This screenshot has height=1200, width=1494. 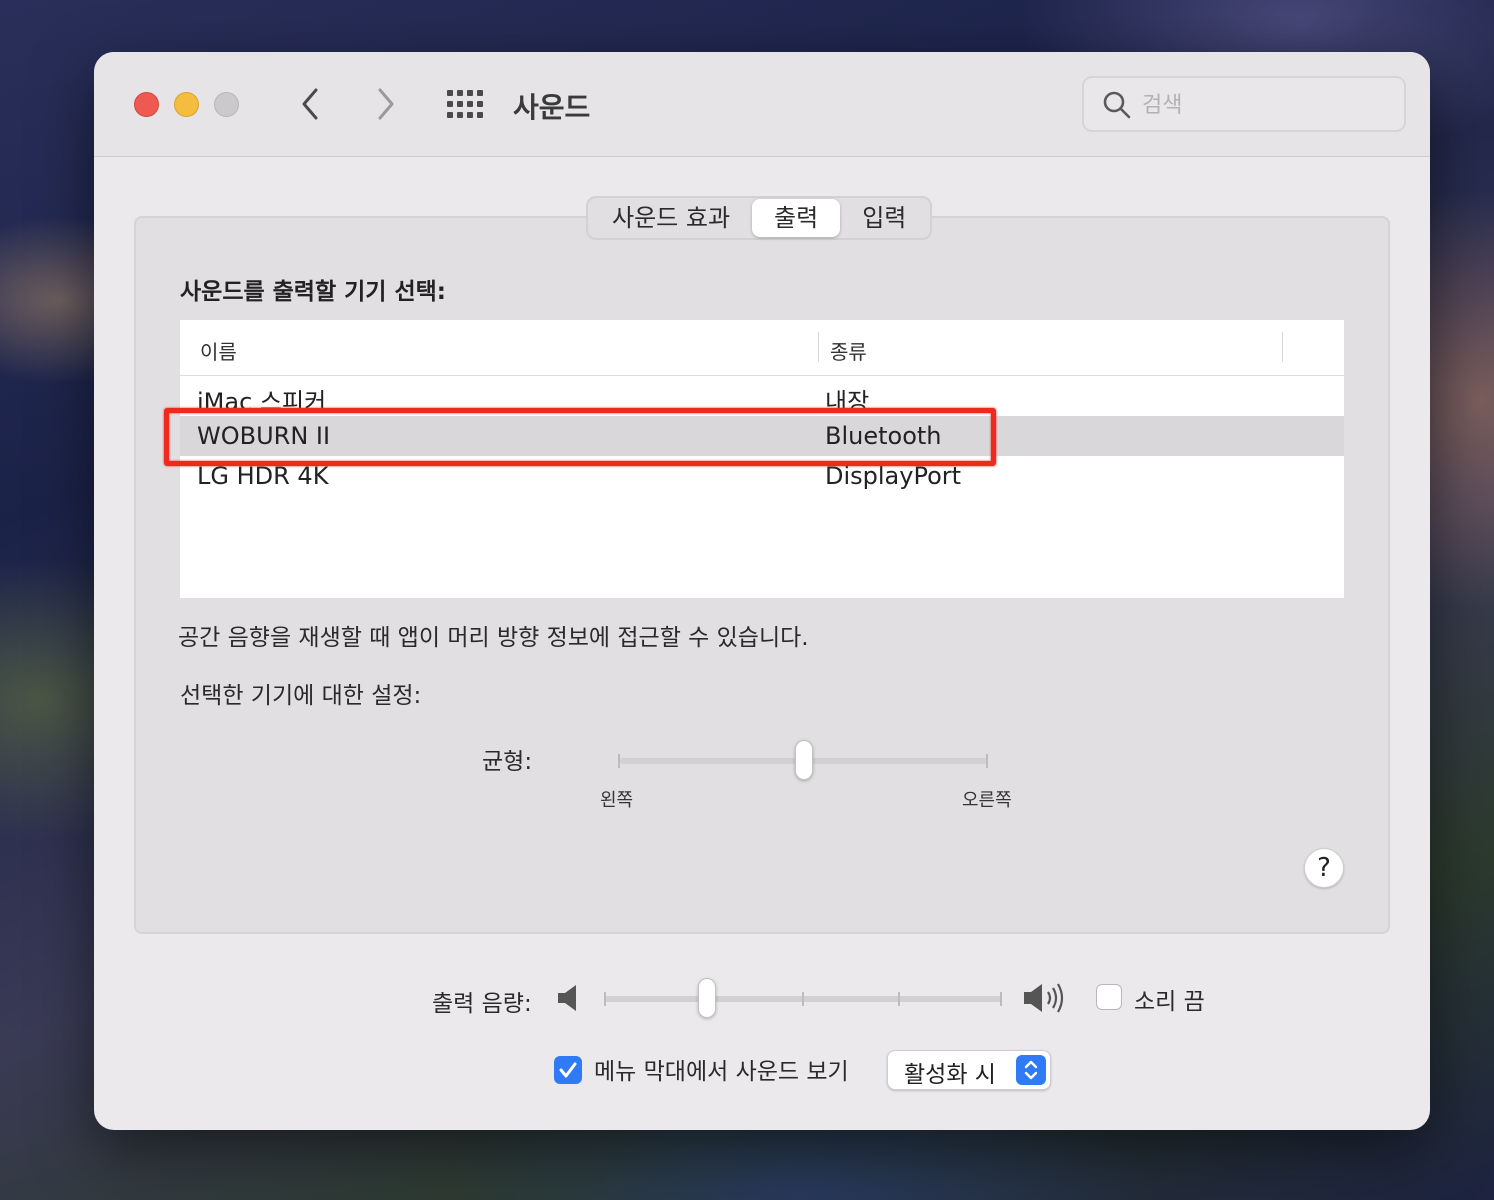 I want to click on help-button: ?, so click(x=1324, y=868).